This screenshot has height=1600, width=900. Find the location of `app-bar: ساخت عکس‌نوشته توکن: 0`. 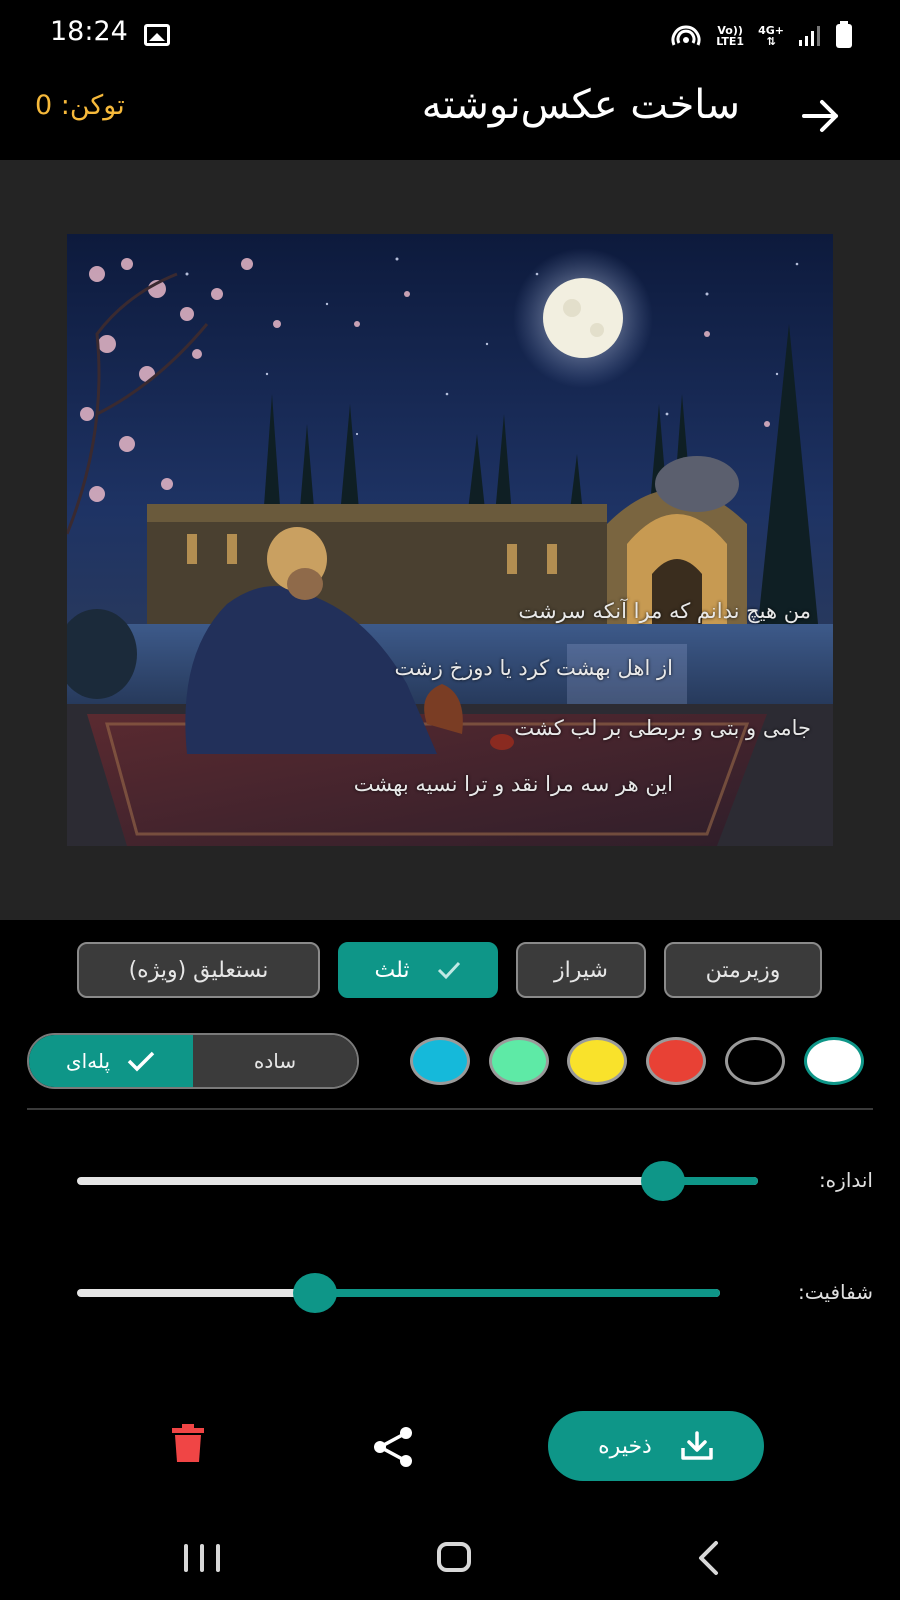

app-bar: ساخت عکس‌نوشته توکن: 0 is located at coordinates (450, 115).